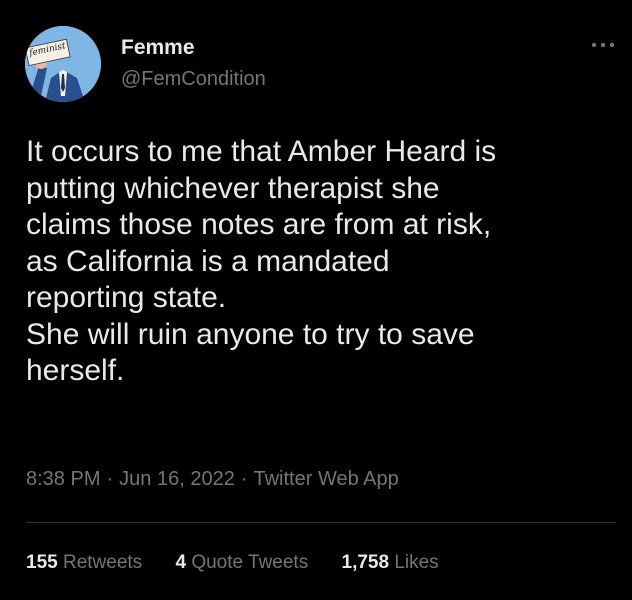 Image resolution: width=632 pixels, height=600 pixels. I want to click on tweet-text-line: as California is a mandated, so click(208, 261).